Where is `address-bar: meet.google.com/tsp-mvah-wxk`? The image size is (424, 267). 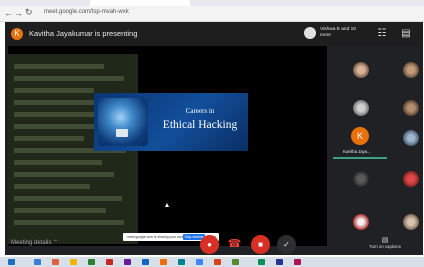 address-bar: meet.google.com/tsp-mvah-wxk is located at coordinates (86, 12).